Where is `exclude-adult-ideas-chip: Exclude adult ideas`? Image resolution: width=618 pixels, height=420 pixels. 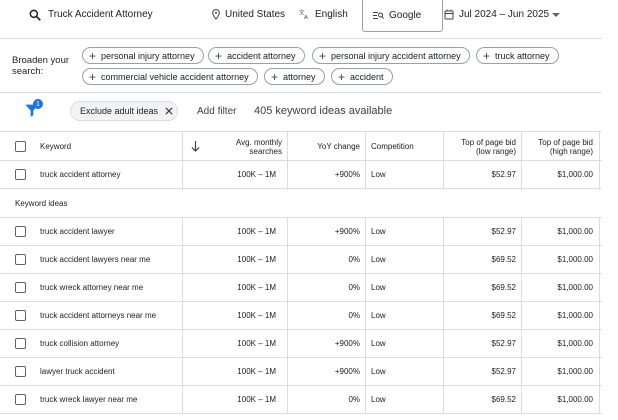 exclude-adult-ideas-chip: Exclude adult ideas is located at coordinates (124, 111).